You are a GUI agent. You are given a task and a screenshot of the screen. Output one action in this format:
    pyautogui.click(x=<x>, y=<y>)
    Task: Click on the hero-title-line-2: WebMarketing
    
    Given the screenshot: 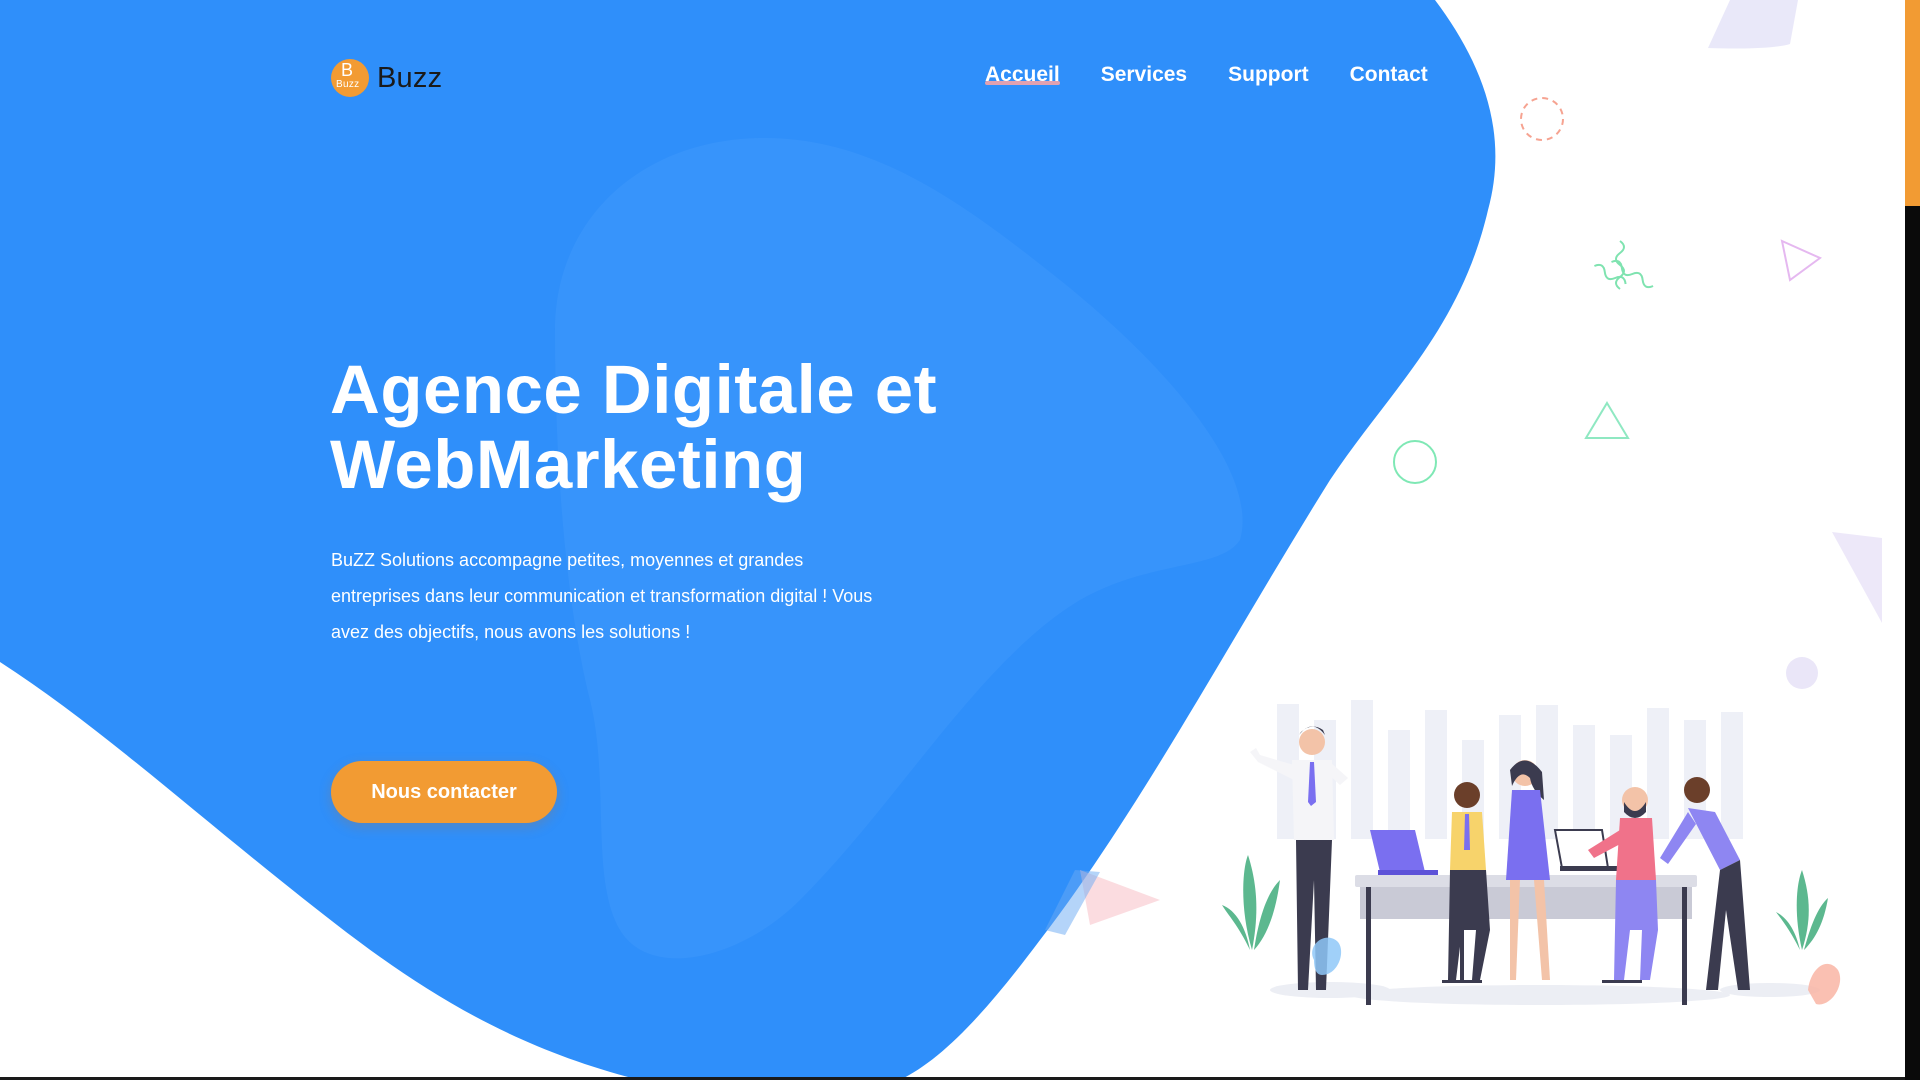 What is the action you would take?
    pyautogui.click(x=568, y=464)
    